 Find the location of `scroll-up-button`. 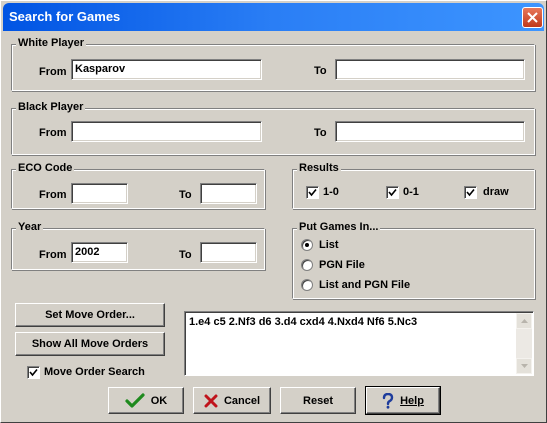

scroll-up-button is located at coordinates (524, 321).